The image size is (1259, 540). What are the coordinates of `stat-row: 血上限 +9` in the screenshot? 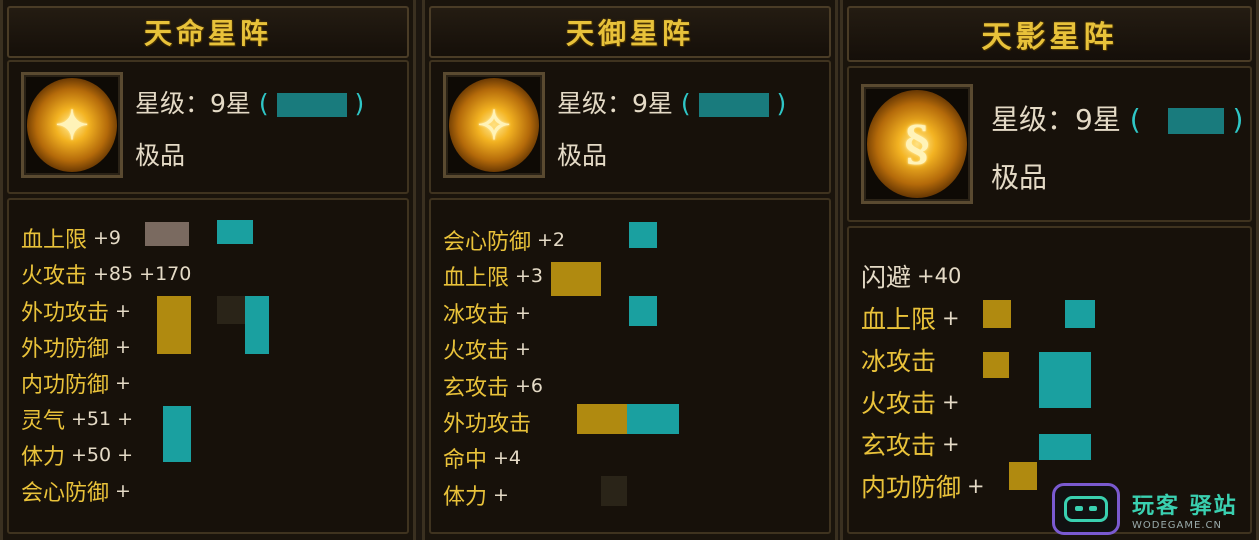 It's located at (71, 240).